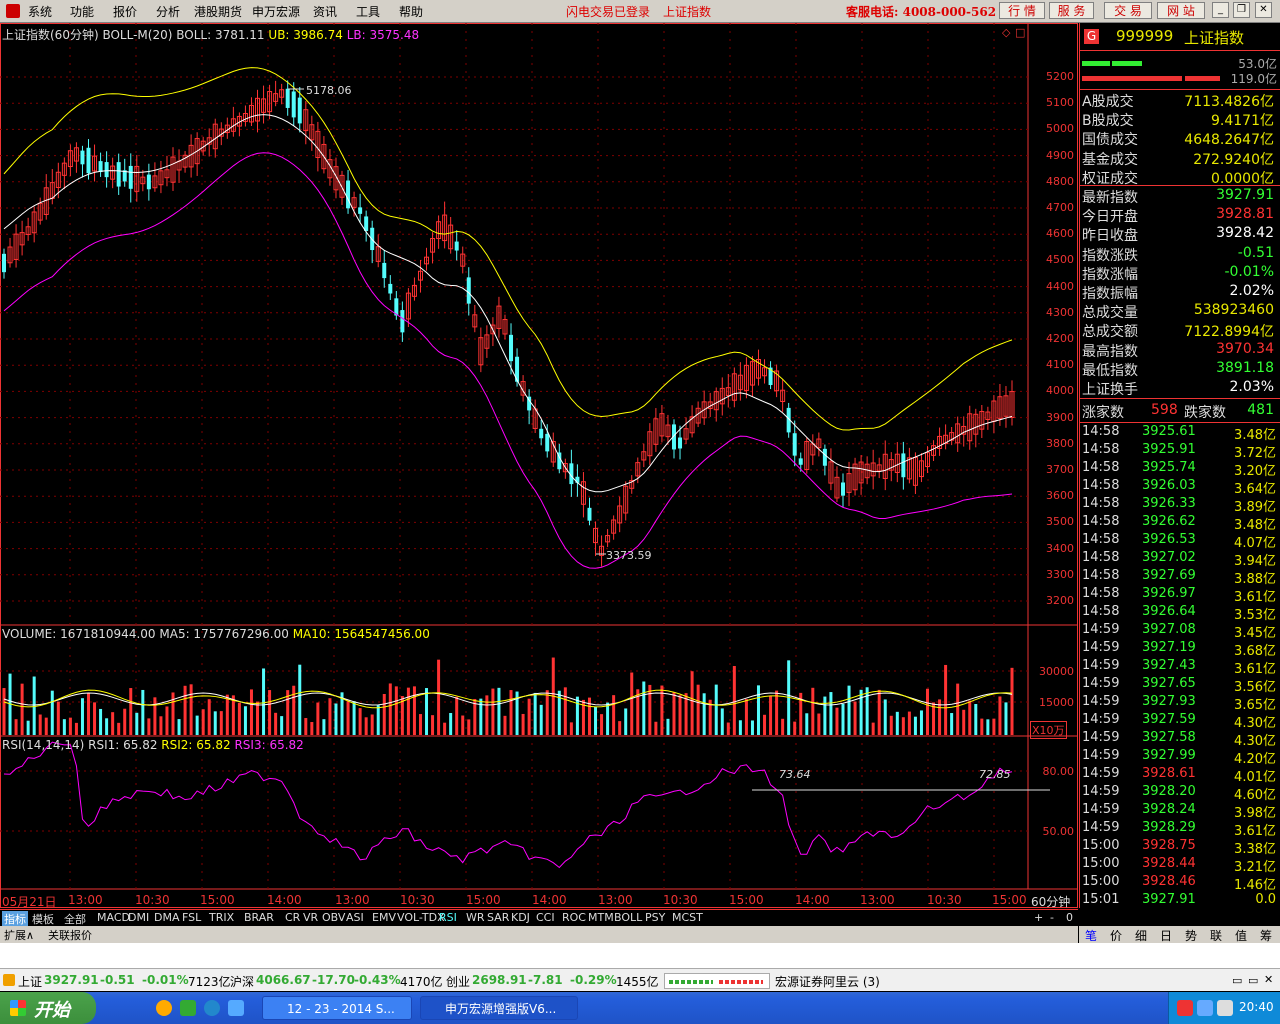 This screenshot has width=1280, height=1024. What do you see at coordinates (1180, 541) in the screenshot?
I see `tick-row: 14:58 3926.53 4.07亿` at bounding box center [1180, 541].